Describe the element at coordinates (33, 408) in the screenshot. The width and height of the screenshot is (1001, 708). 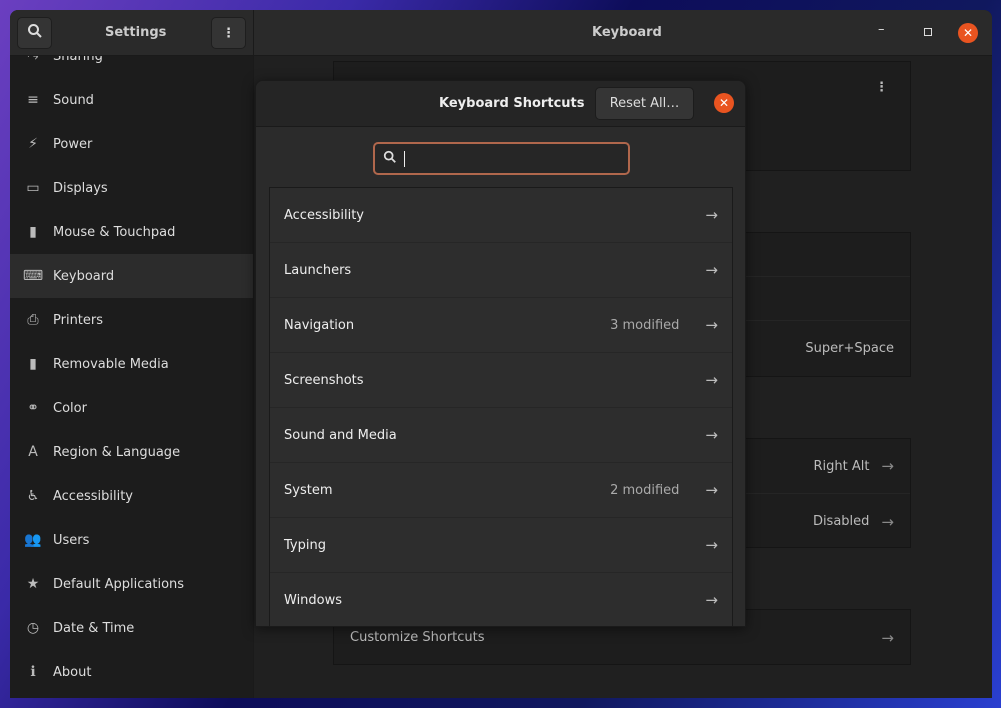
I see `color-icon: ⚭` at that location.